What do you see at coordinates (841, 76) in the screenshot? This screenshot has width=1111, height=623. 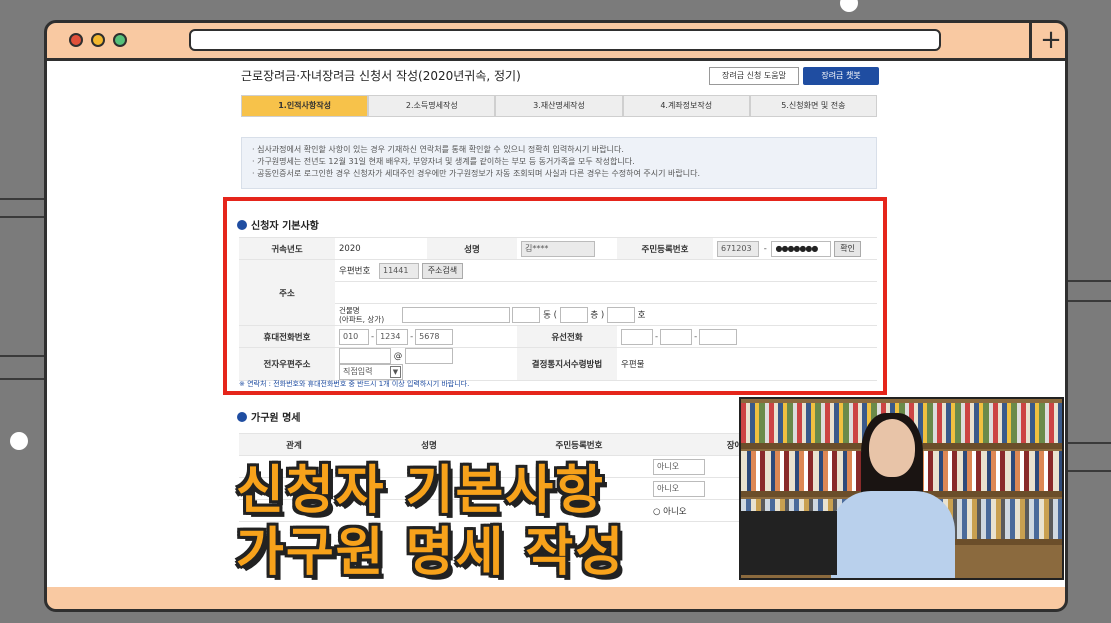 I see `chatbot-button: 장려금 챗봇` at bounding box center [841, 76].